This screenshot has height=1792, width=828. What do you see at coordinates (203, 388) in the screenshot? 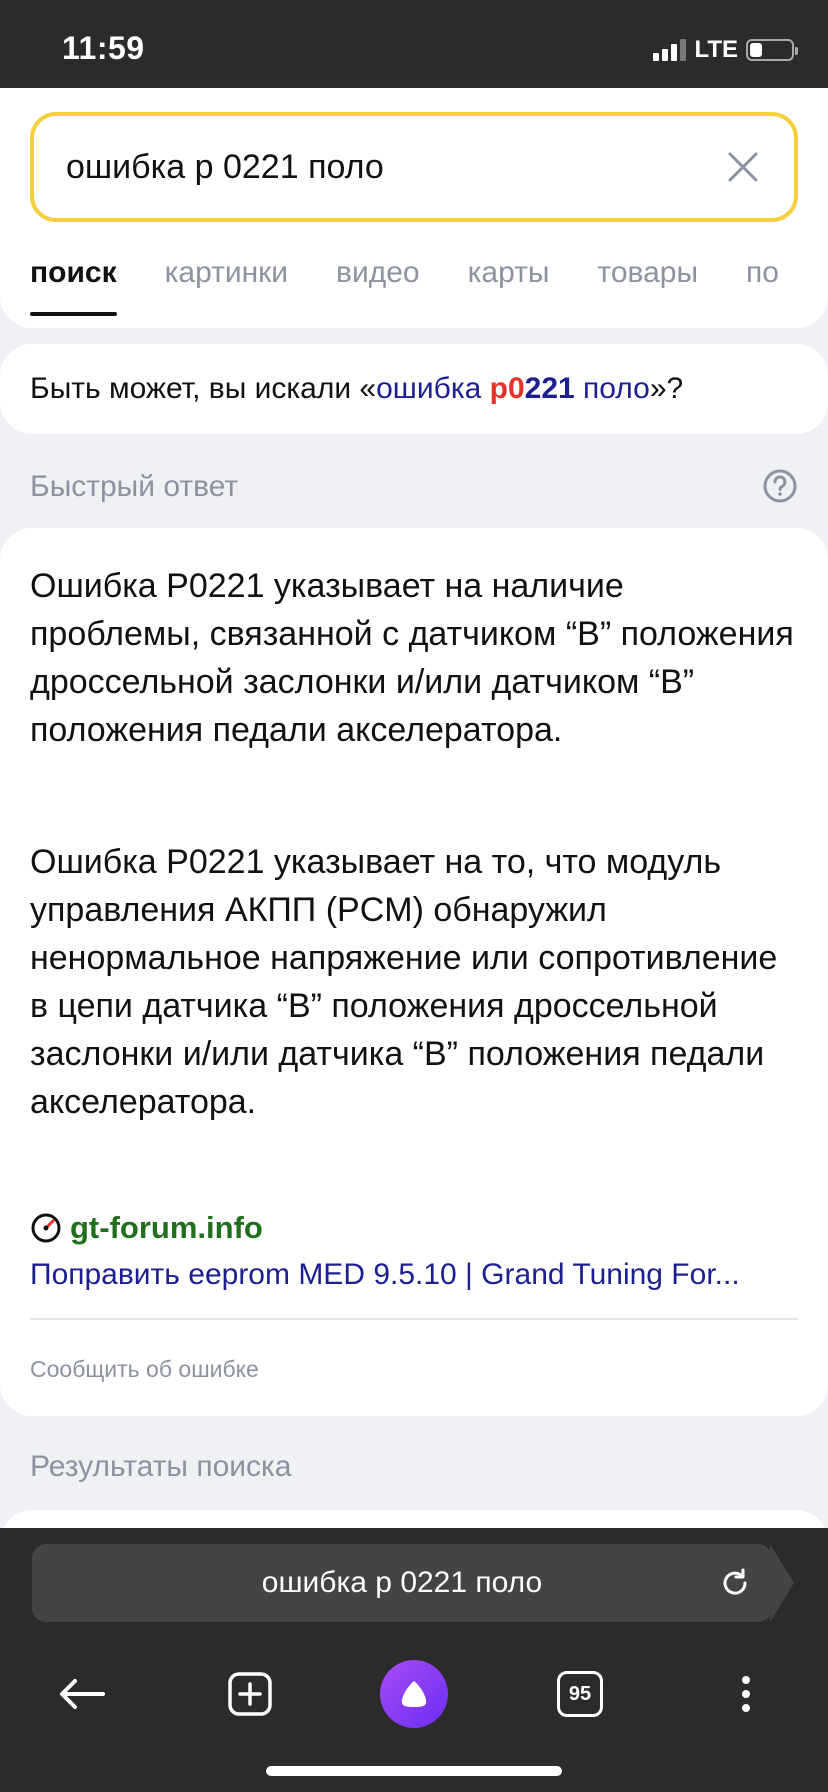
I see `suggestion-prefix: Быть может, вы искали «` at bounding box center [203, 388].